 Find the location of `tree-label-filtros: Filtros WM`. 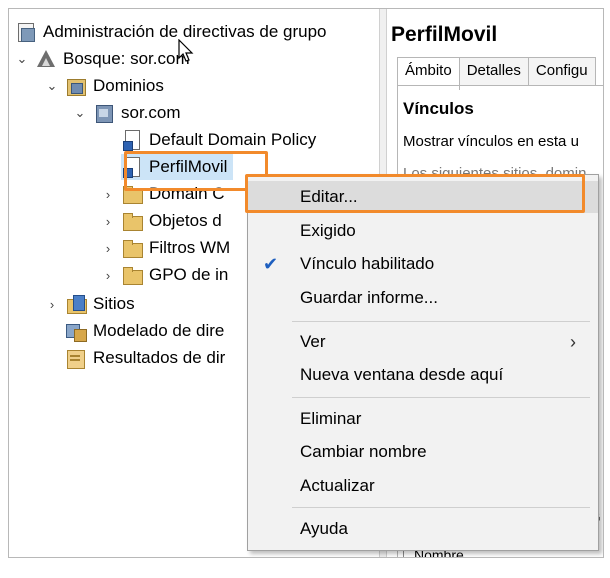

tree-label-filtros: Filtros WM is located at coordinates (190, 247).